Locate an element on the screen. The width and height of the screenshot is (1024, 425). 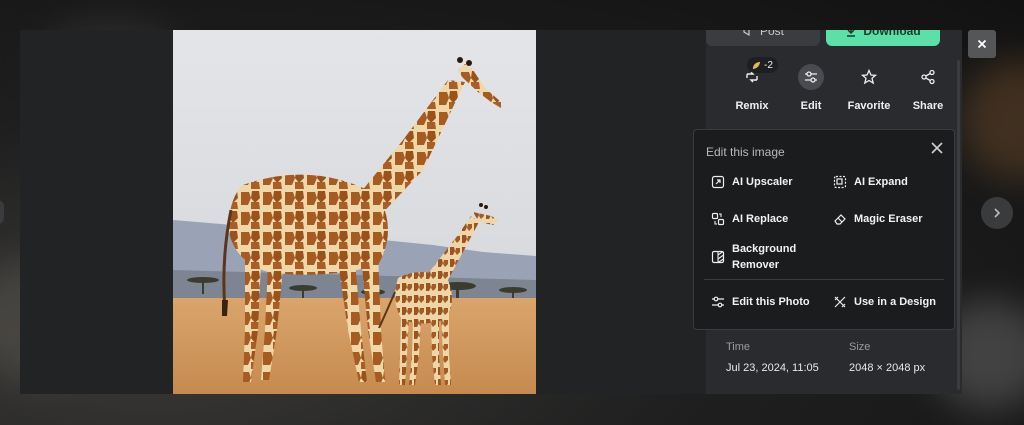
tool-use-in-design: Use in a Design is located at coordinates (884, 302).